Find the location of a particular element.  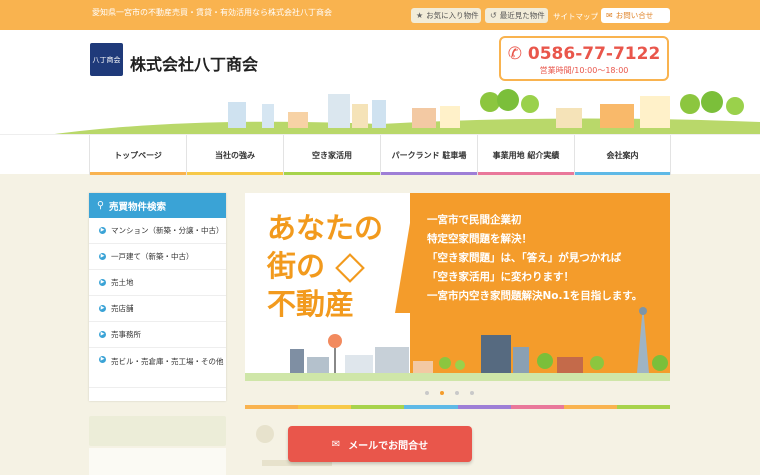

town-illustration is located at coordinates (400, 112).